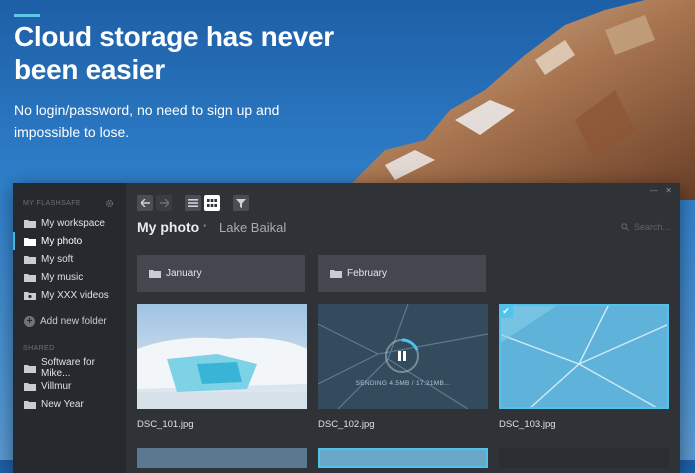  What do you see at coordinates (174, 53) in the screenshot?
I see `hero-title: Cloud storage has never been easier` at bounding box center [174, 53].